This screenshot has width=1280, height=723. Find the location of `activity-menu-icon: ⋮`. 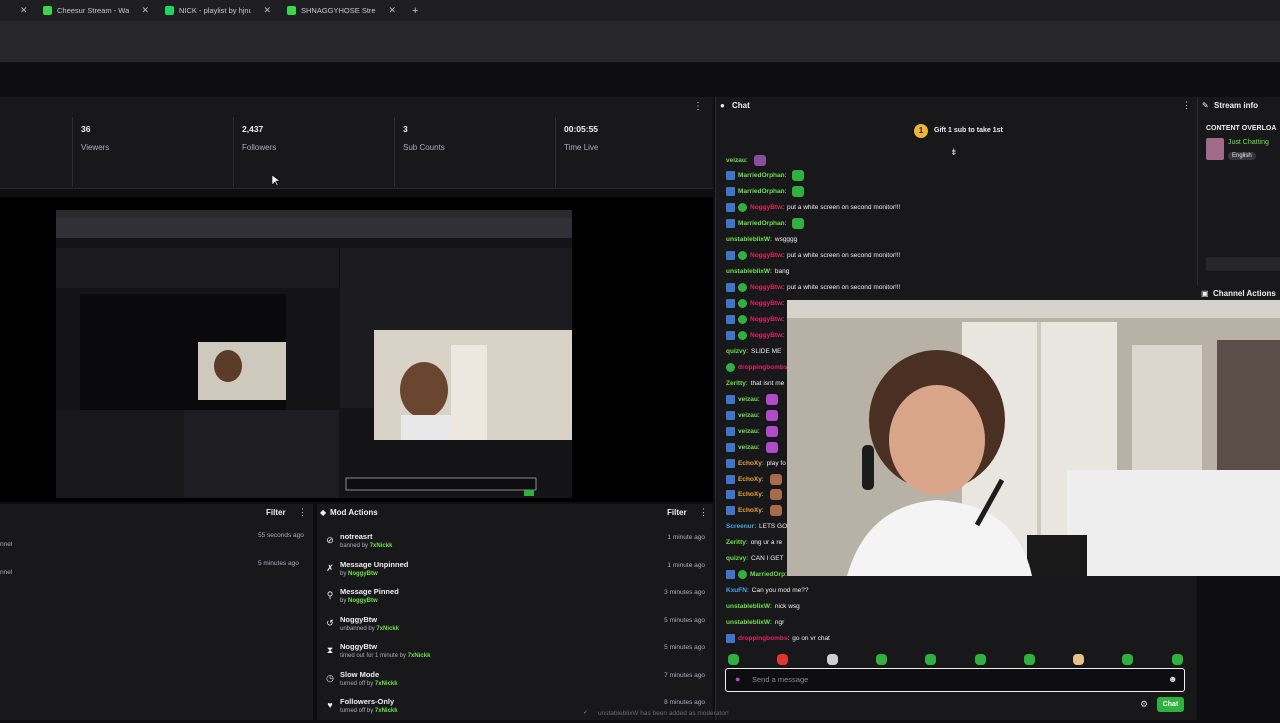

activity-menu-icon: ⋮ is located at coordinates (302, 512).